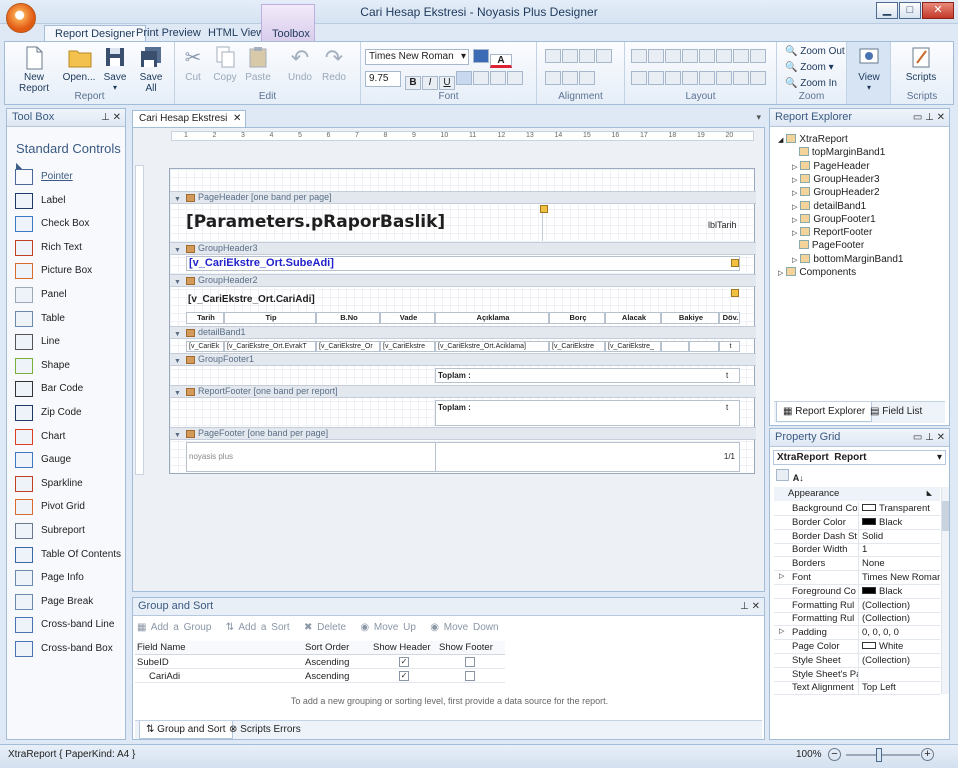  I want to click on column-header: Açıklama, so click(492, 318).